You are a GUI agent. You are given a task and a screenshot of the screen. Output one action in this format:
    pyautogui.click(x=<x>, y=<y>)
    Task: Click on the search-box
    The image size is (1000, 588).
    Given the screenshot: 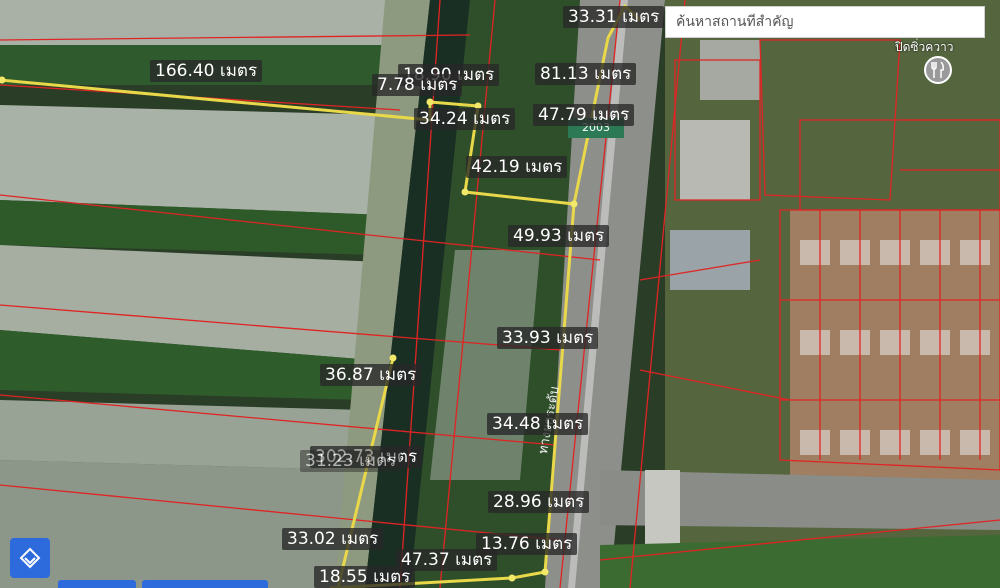 What is the action you would take?
    pyautogui.click(x=825, y=22)
    